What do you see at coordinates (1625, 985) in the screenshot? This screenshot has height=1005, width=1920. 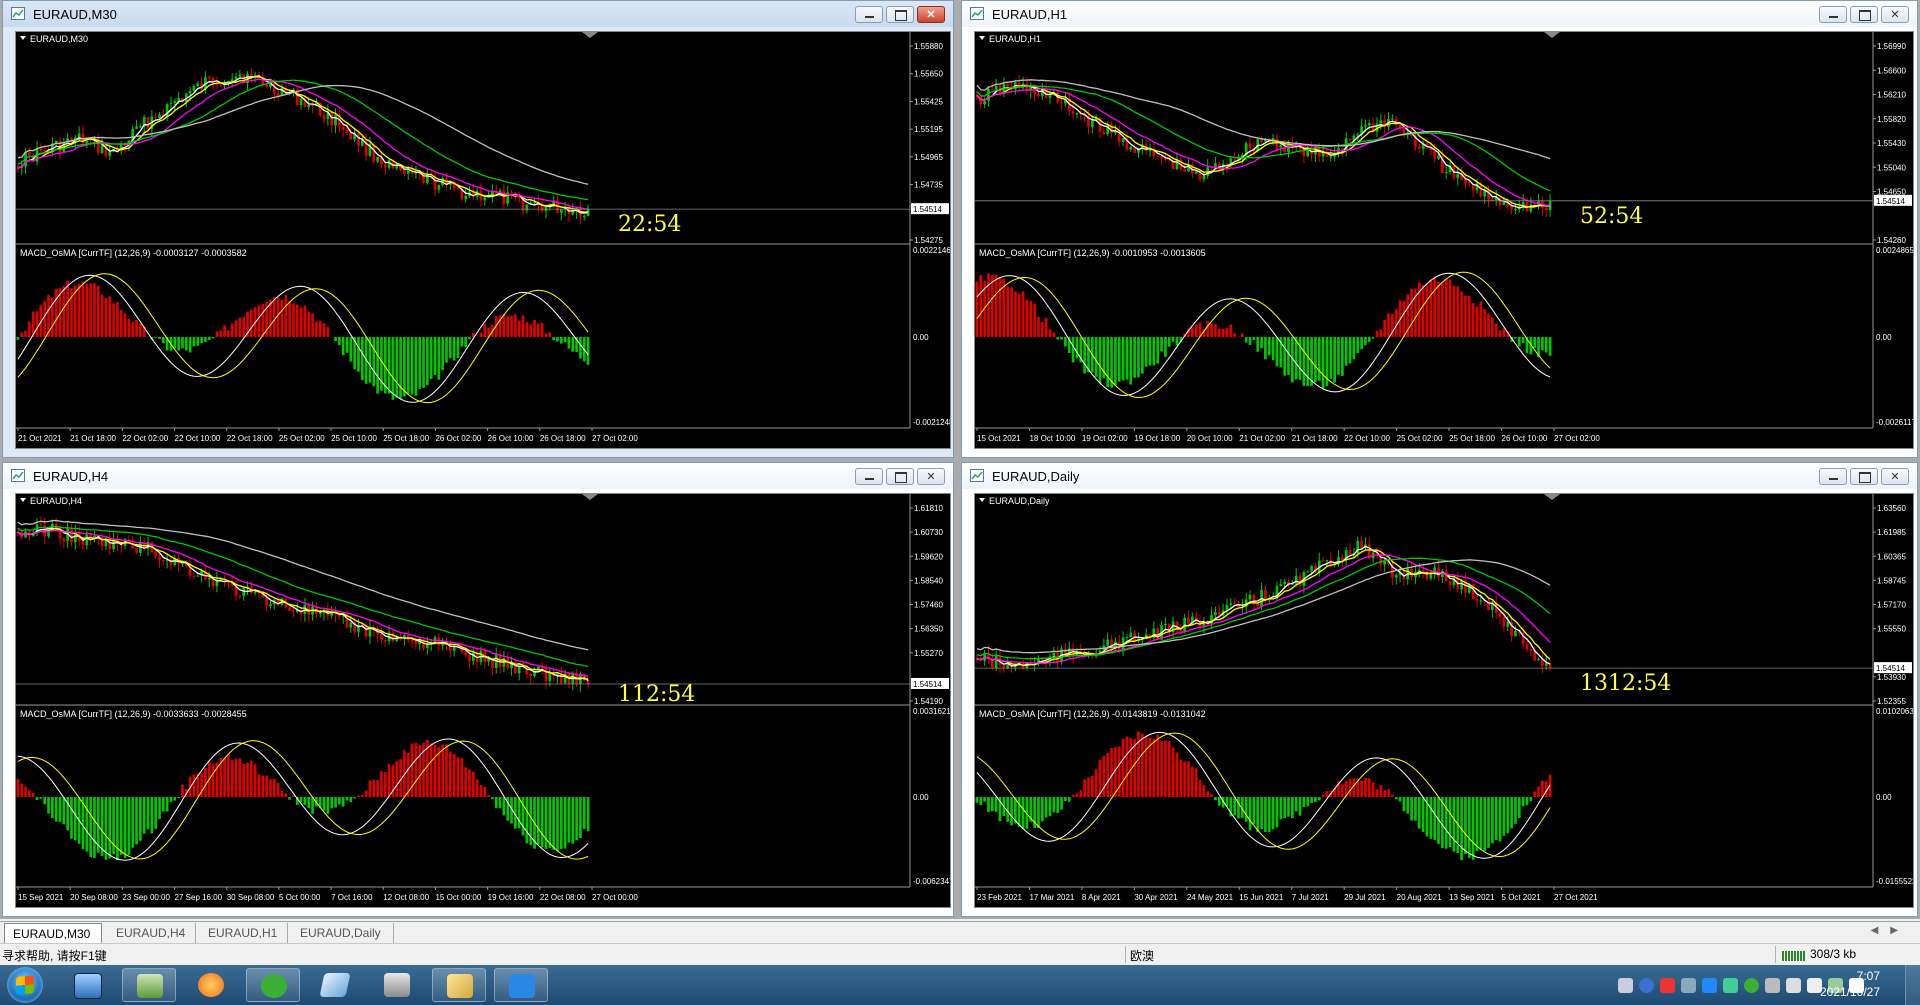 I see `keyboard-icon` at bounding box center [1625, 985].